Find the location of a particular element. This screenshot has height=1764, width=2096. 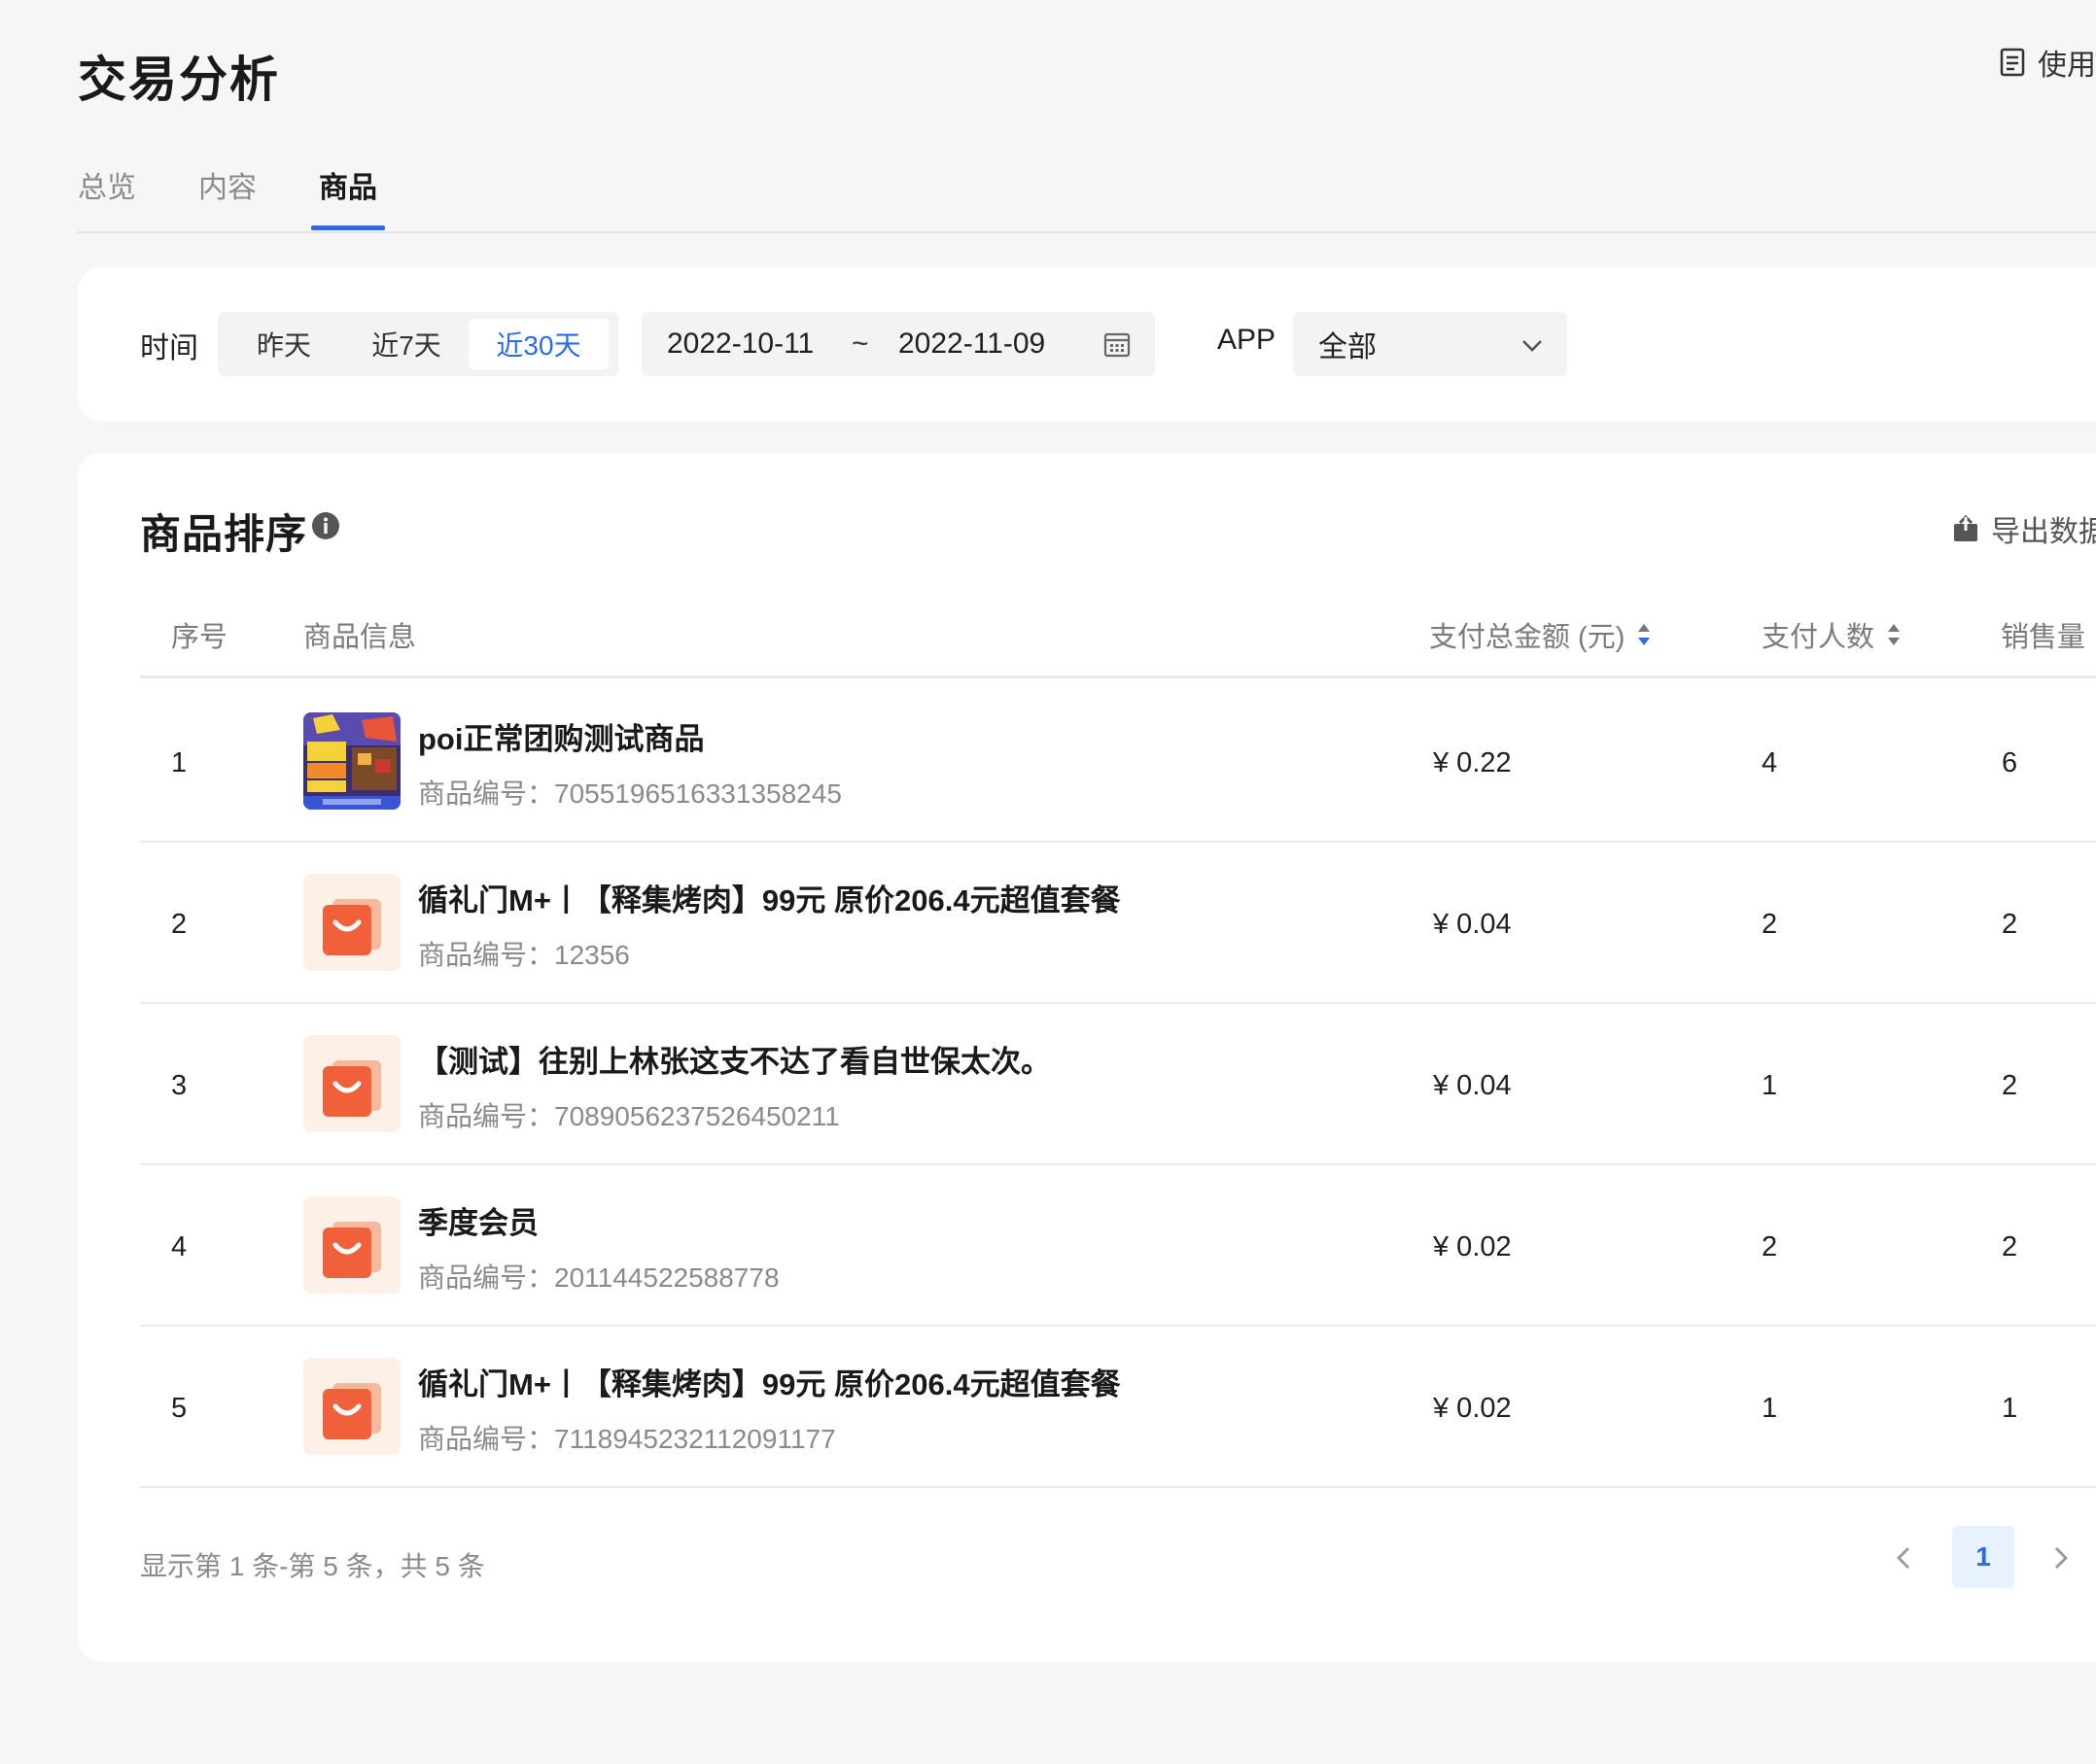

payment-amount: ¥ 0.22 is located at coordinates (1472, 762).